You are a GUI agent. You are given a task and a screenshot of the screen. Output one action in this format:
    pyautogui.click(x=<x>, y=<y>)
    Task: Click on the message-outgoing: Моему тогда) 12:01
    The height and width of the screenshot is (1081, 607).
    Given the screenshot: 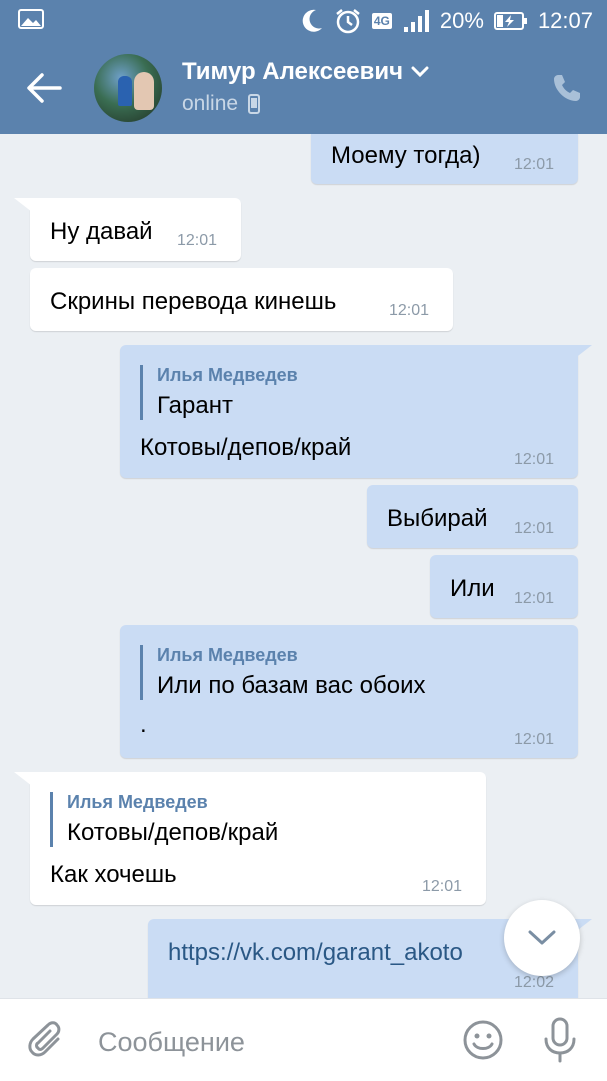 What is the action you would take?
    pyautogui.click(x=444, y=159)
    